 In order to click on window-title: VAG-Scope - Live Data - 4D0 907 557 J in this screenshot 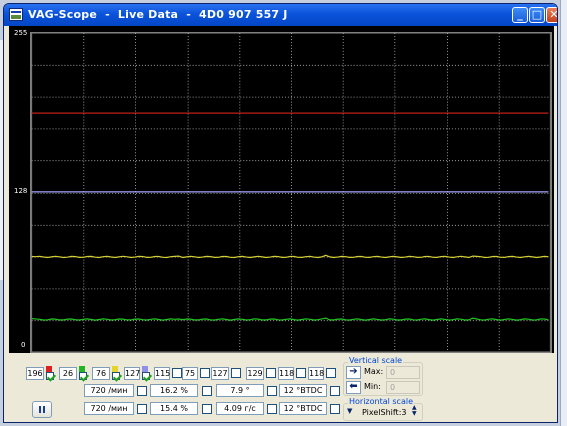, I will do `click(158, 14)`.